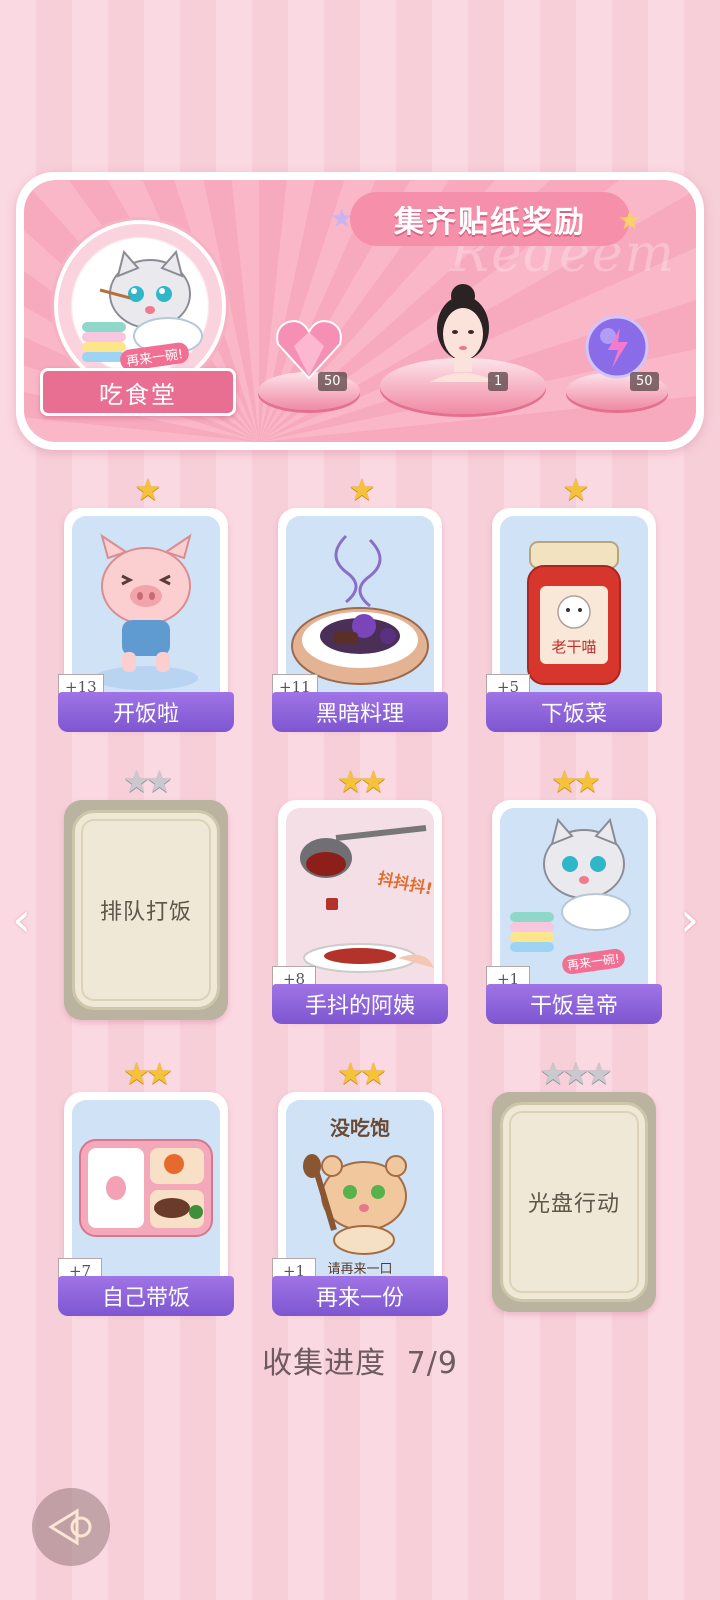 This screenshot has width=720, height=1600. What do you see at coordinates (574, 895) in the screenshot?
I see `sticker-card: ★★ 再来一碗! +1 干饭皇帝` at bounding box center [574, 895].